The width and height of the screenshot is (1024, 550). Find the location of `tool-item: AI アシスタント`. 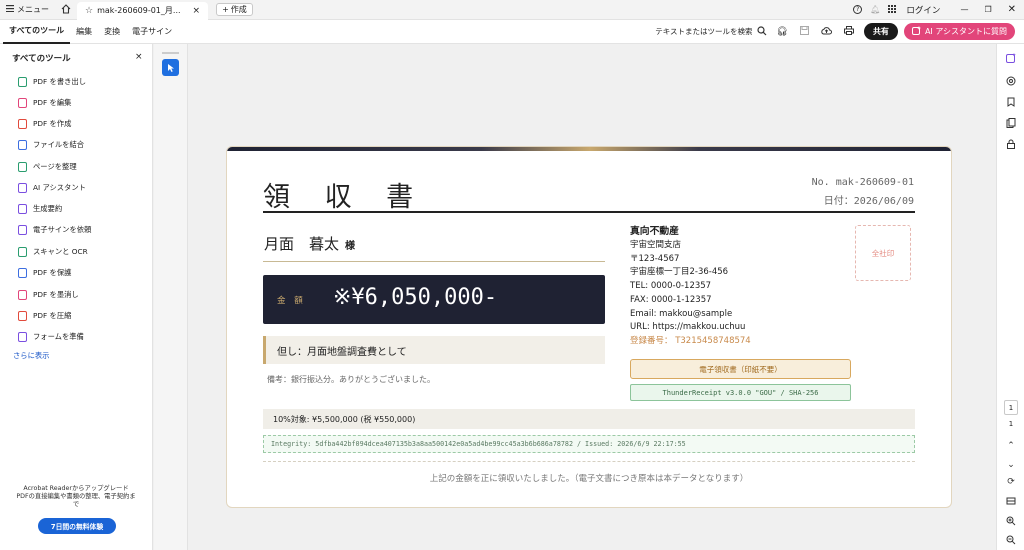

tool-item: AI アシスタント is located at coordinates (52, 188).